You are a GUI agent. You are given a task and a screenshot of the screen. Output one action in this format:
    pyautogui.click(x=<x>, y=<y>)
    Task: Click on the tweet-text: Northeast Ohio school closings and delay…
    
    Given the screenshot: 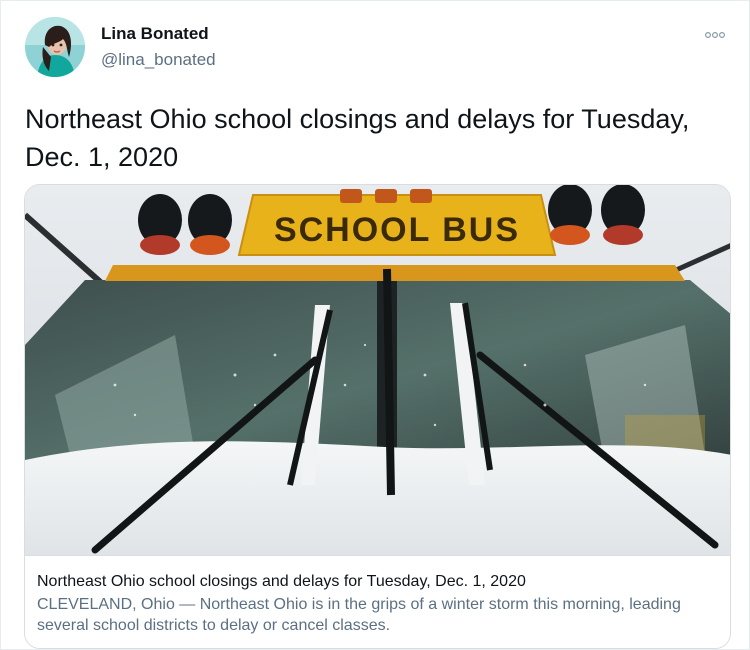 What is the action you would take?
    pyautogui.click(x=357, y=138)
    